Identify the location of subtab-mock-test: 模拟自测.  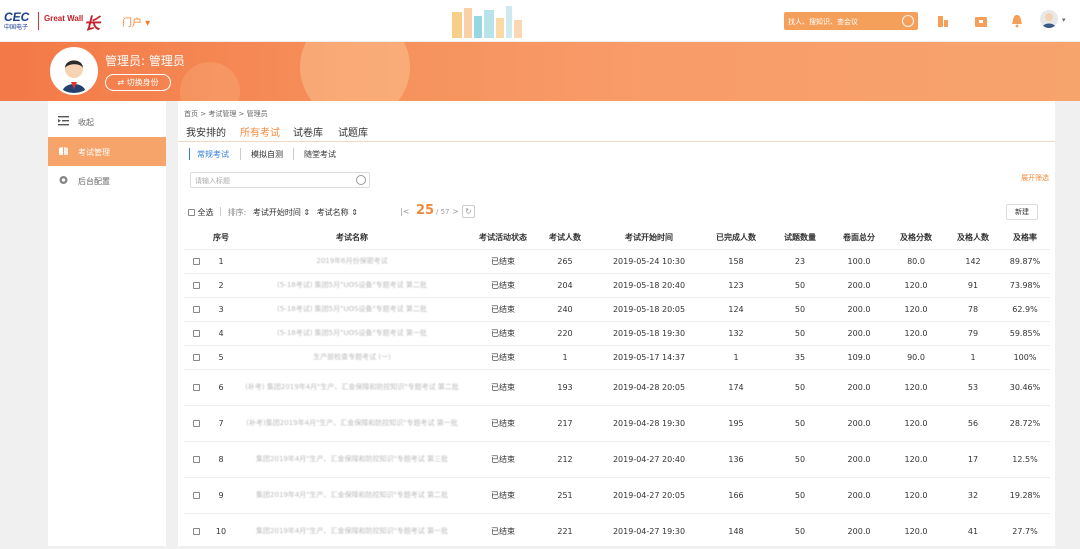
(267, 154).